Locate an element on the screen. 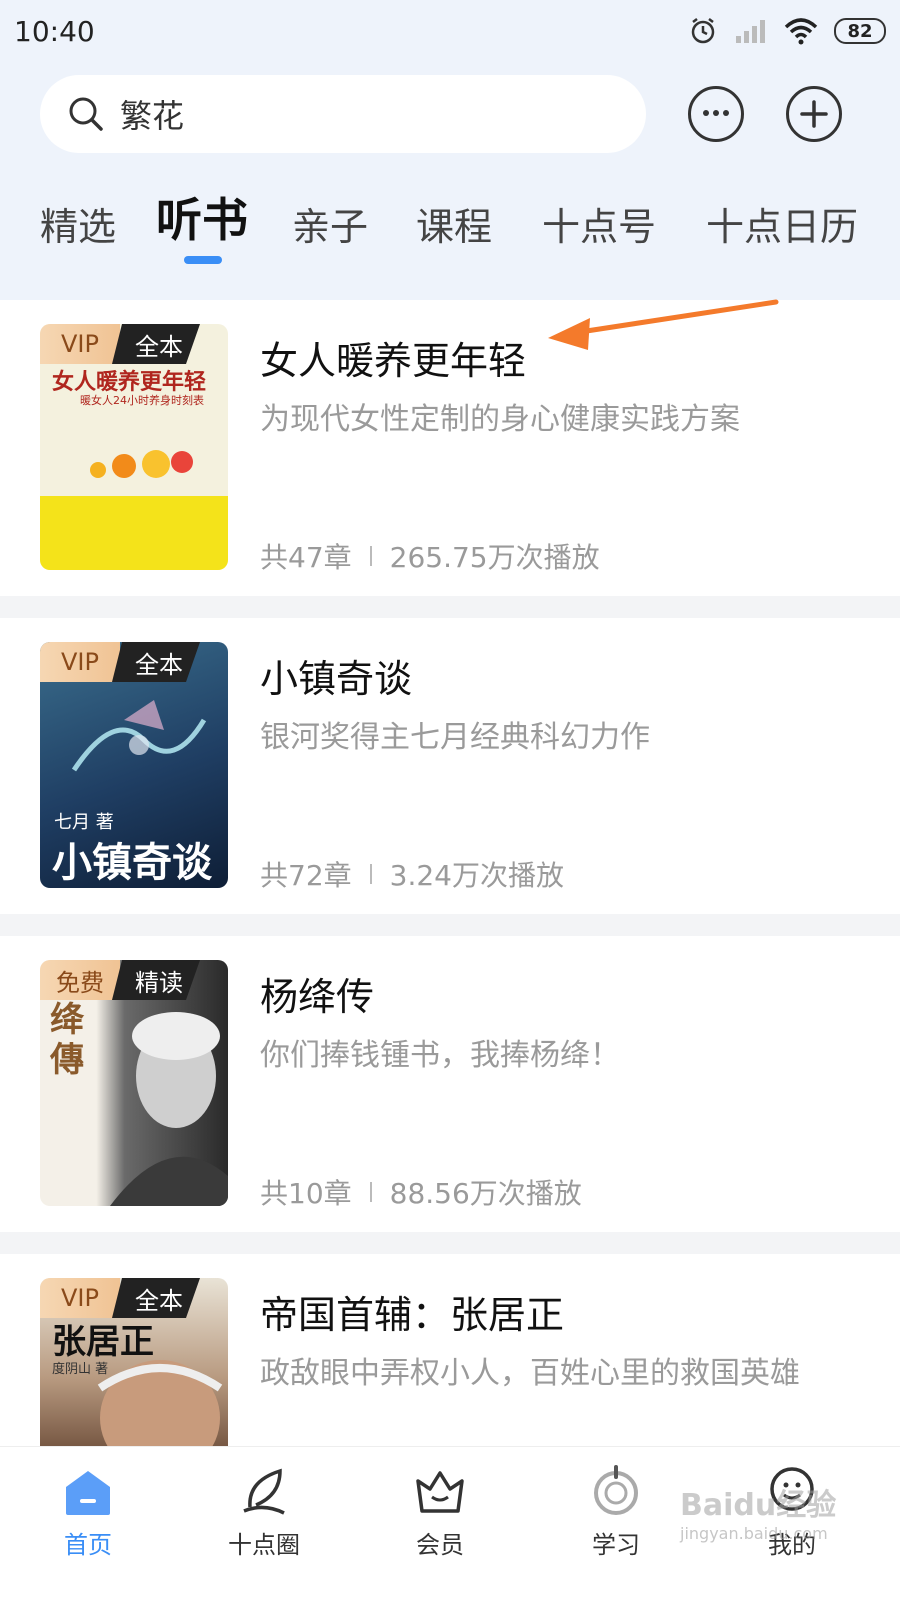  nav-label: 十点圈 is located at coordinates (264, 1545).